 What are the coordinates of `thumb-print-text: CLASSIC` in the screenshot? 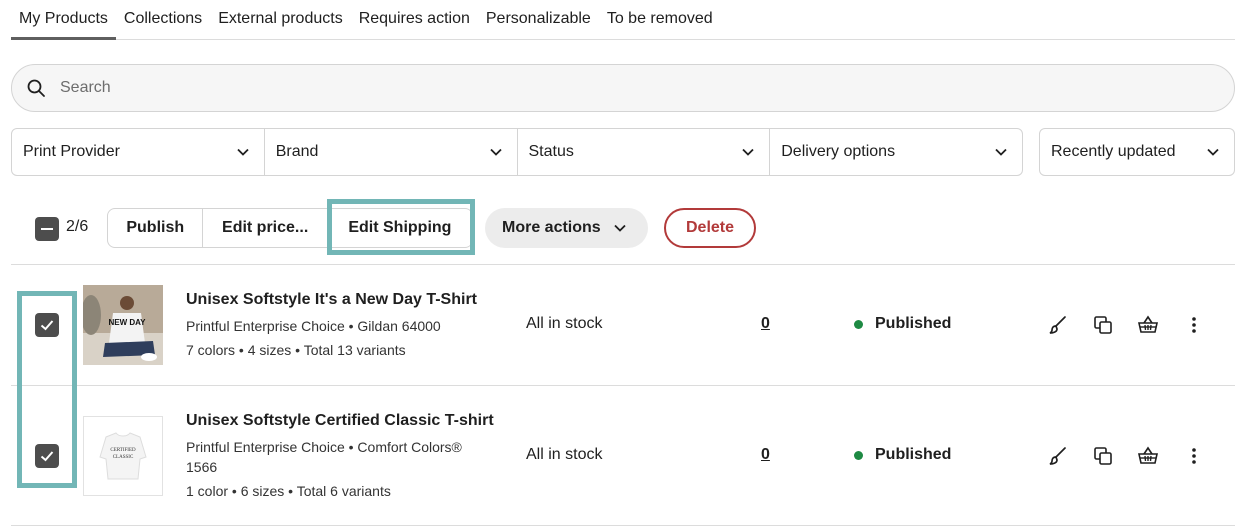 It's located at (123, 457).